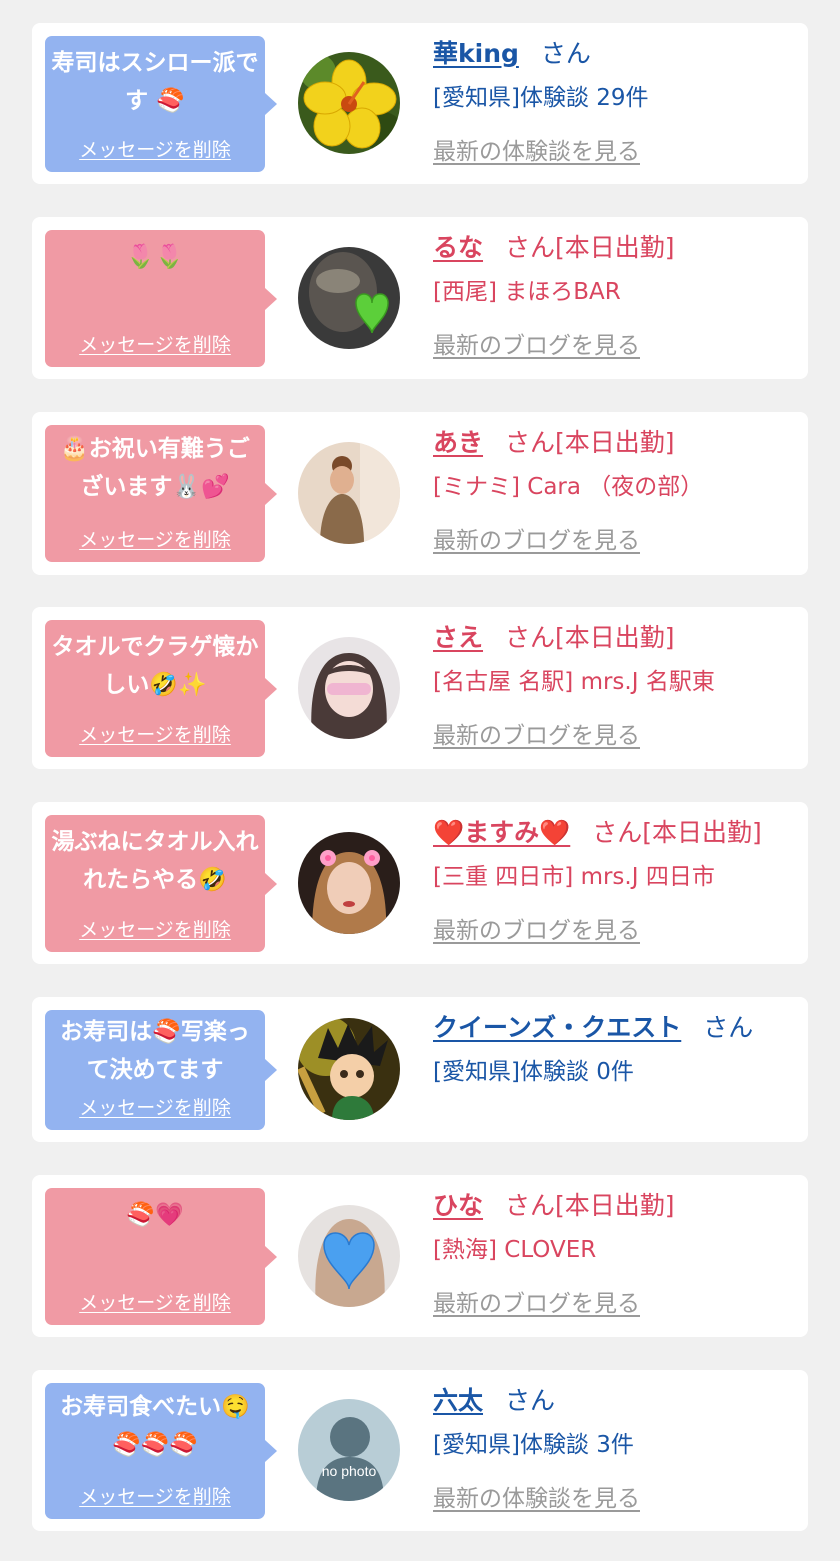 The image size is (840, 1561). I want to click on yellow-hibiscus-photo-icon, so click(349, 103).